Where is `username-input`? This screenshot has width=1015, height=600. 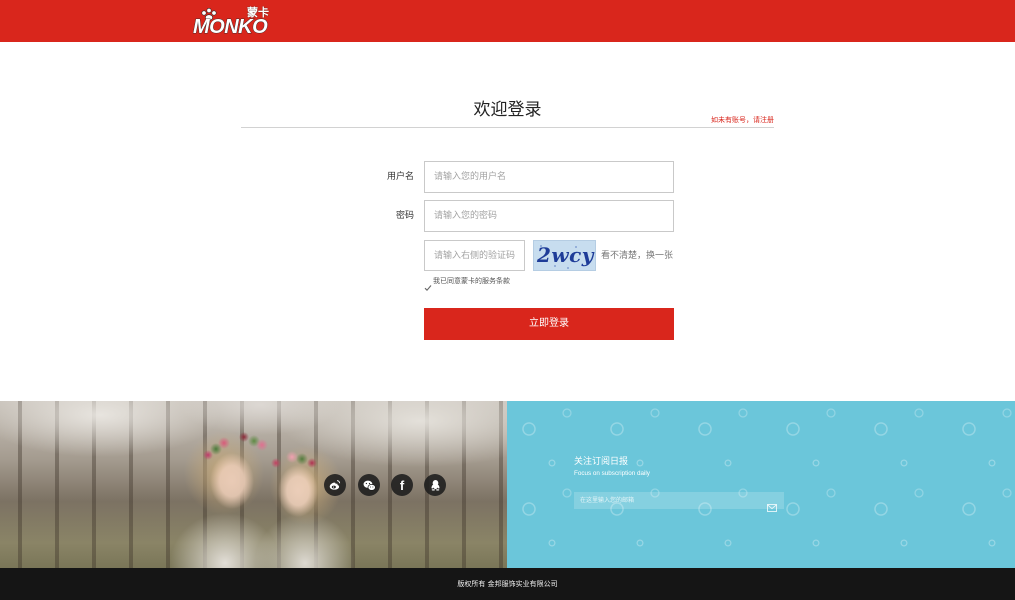 username-input is located at coordinates (549, 177).